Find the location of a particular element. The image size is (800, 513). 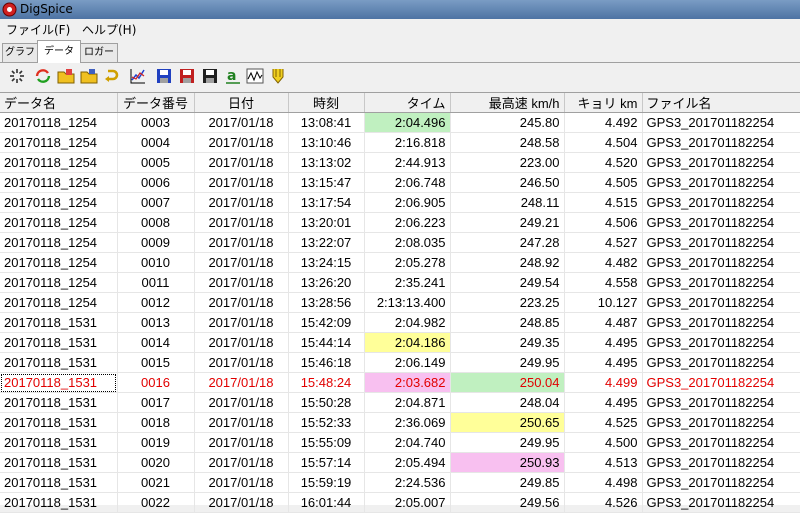

cell-lap-time: 2:04.740 is located at coordinates (407, 442).